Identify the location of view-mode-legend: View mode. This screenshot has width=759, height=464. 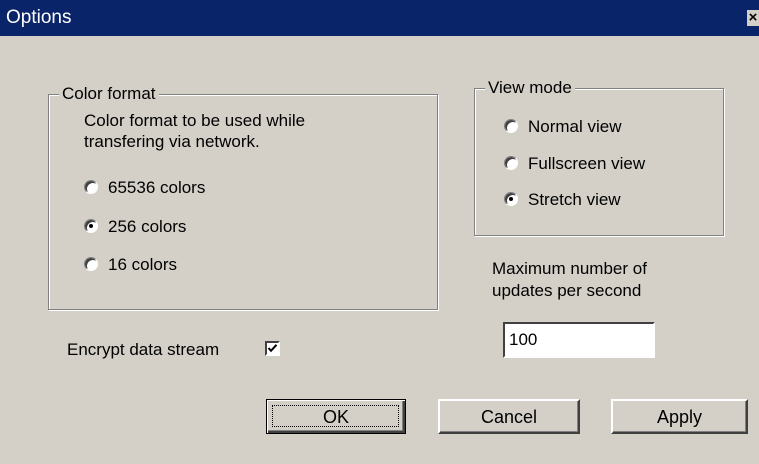
(530, 88).